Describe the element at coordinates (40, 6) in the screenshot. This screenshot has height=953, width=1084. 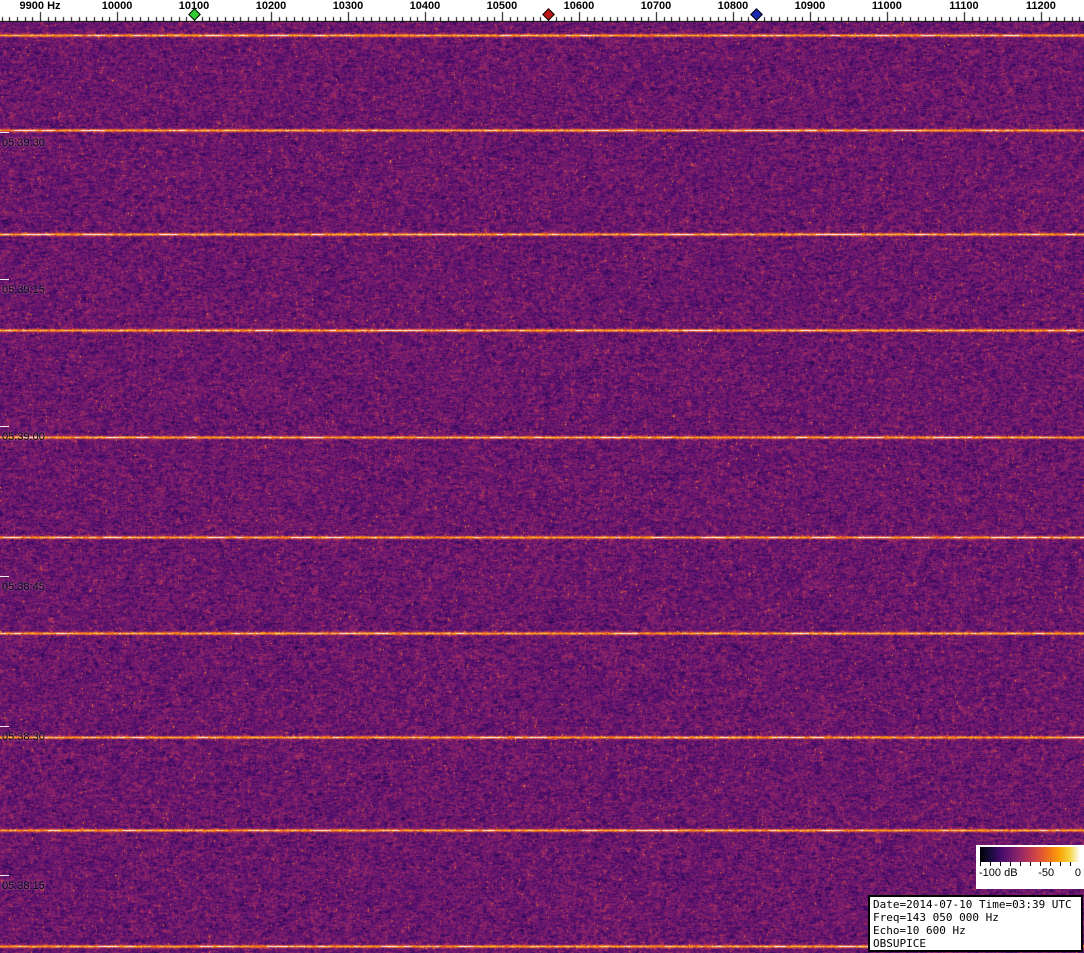
I see `freq-tick-label: 9900 Hz` at that location.